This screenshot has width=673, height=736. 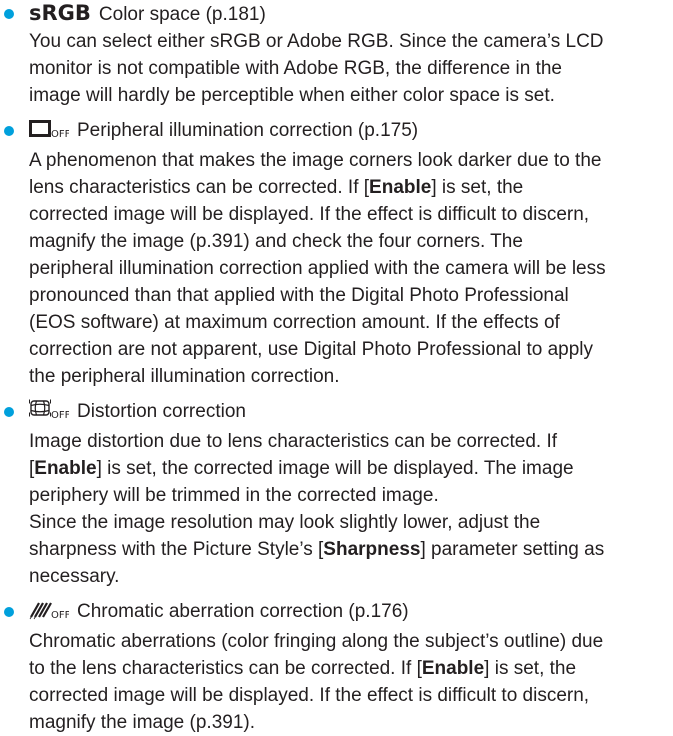 What do you see at coordinates (60, 13) in the screenshot?
I see `srgb-icon: sRGB` at bounding box center [60, 13].